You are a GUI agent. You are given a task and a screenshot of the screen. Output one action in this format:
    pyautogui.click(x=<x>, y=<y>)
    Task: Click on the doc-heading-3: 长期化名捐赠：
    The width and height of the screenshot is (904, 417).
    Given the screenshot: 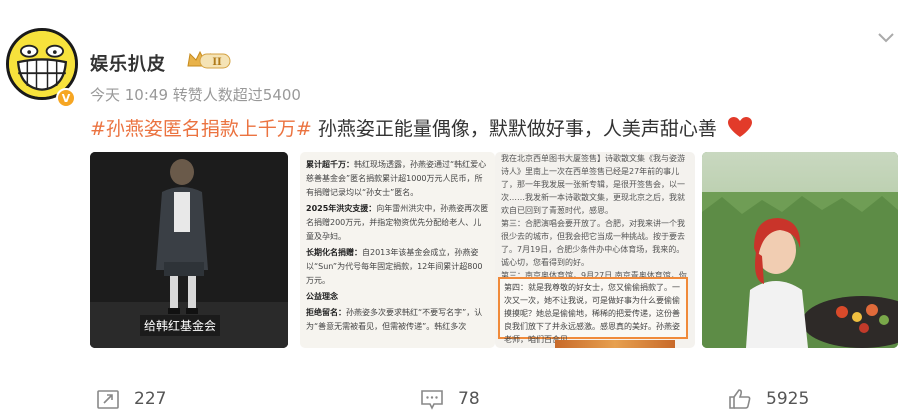 What is the action you would take?
    pyautogui.click(x=334, y=252)
    